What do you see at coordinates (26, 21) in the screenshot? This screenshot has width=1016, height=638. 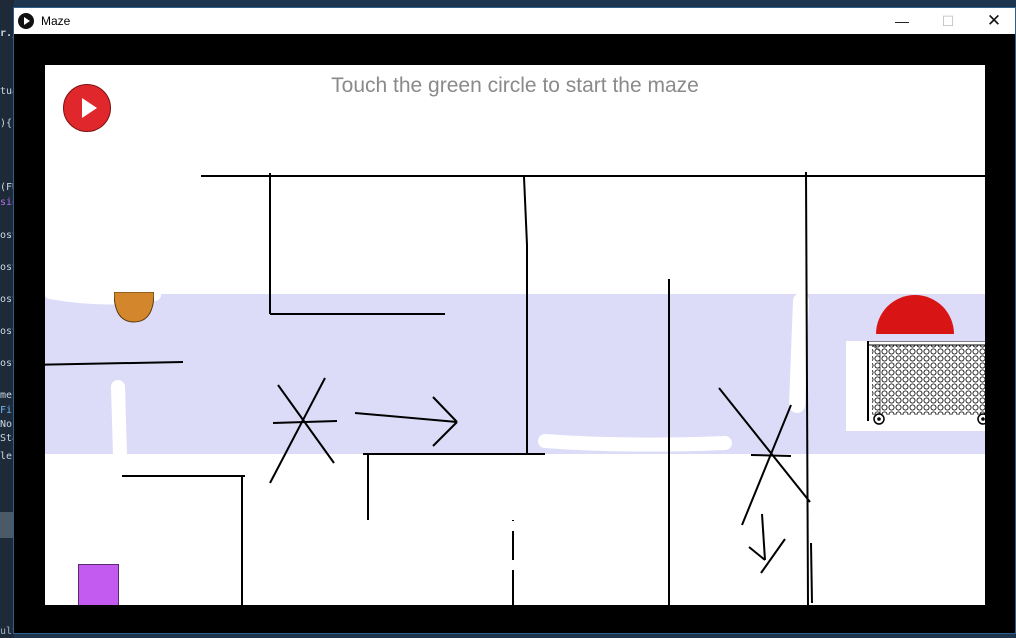 I see `app-play-icon` at bounding box center [26, 21].